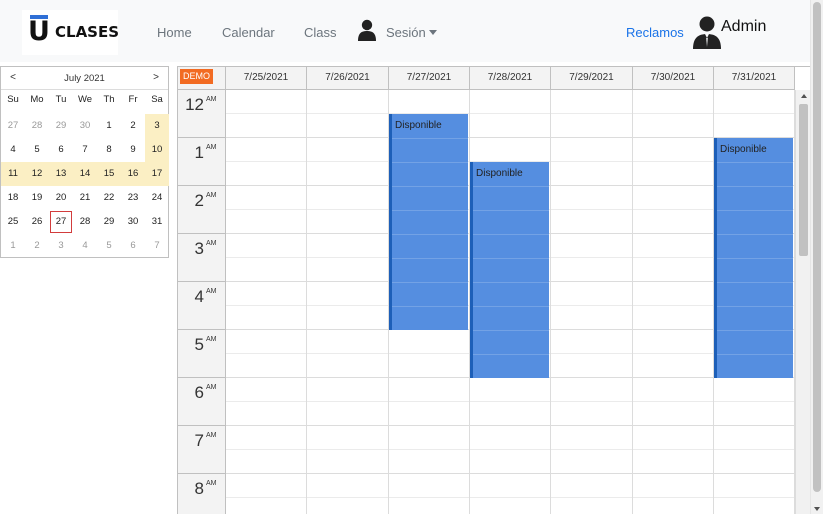 The width and height of the screenshot is (823, 514). Describe the element at coordinates (37, 174) in the screenshot. I see `mini-calendar-day: 12` at that location.